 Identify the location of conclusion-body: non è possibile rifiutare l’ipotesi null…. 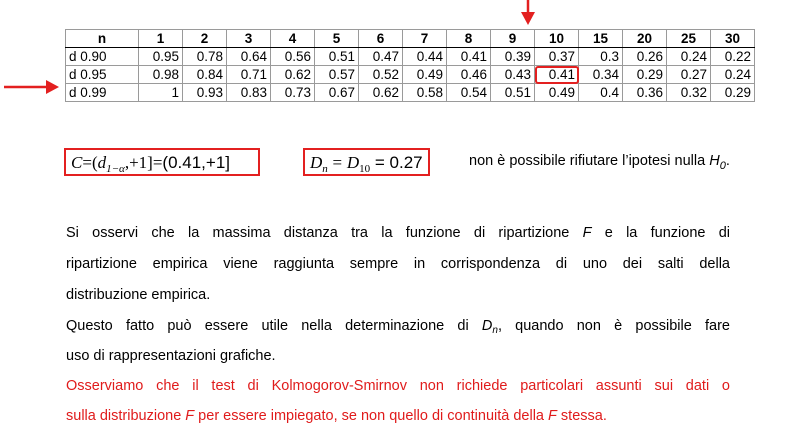
(589, 161).